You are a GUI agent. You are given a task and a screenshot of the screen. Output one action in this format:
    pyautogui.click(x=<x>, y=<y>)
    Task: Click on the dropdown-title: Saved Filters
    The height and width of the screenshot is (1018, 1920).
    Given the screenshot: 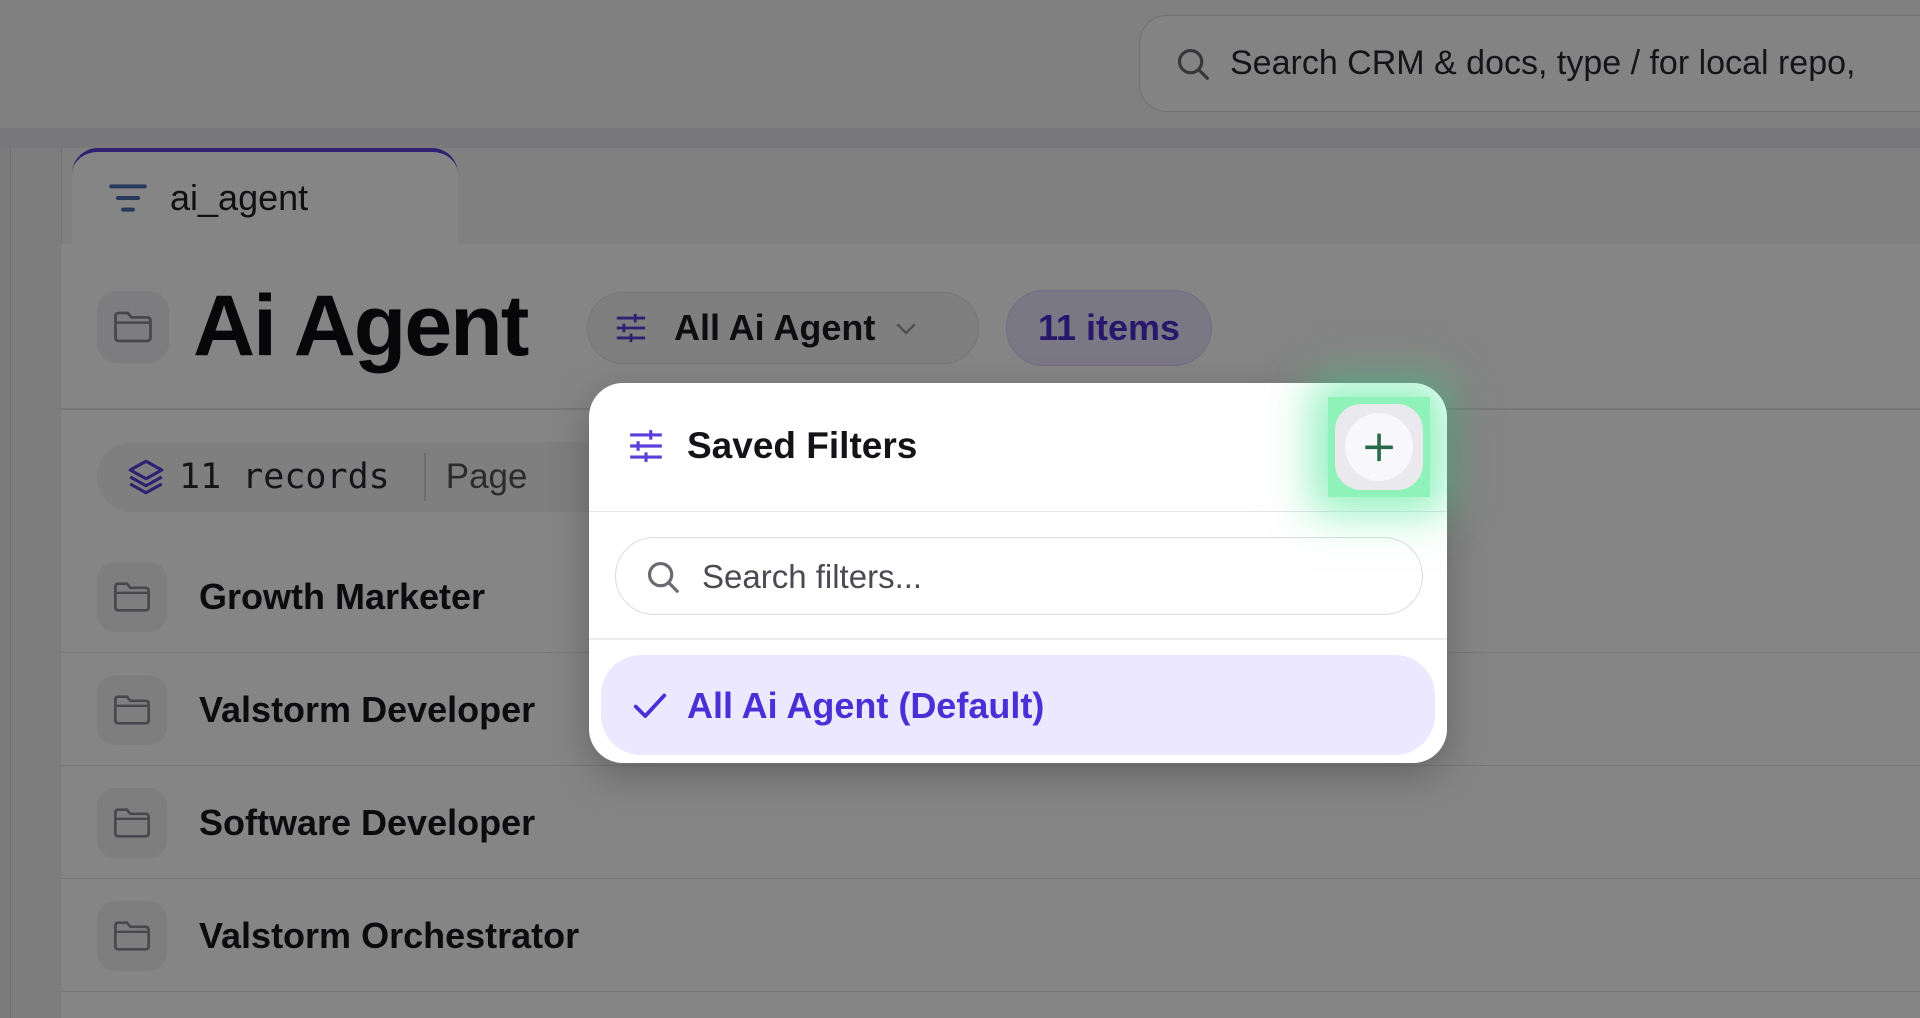 What is the action you would take?
    pyautogui.click(x=802, y=445)
    